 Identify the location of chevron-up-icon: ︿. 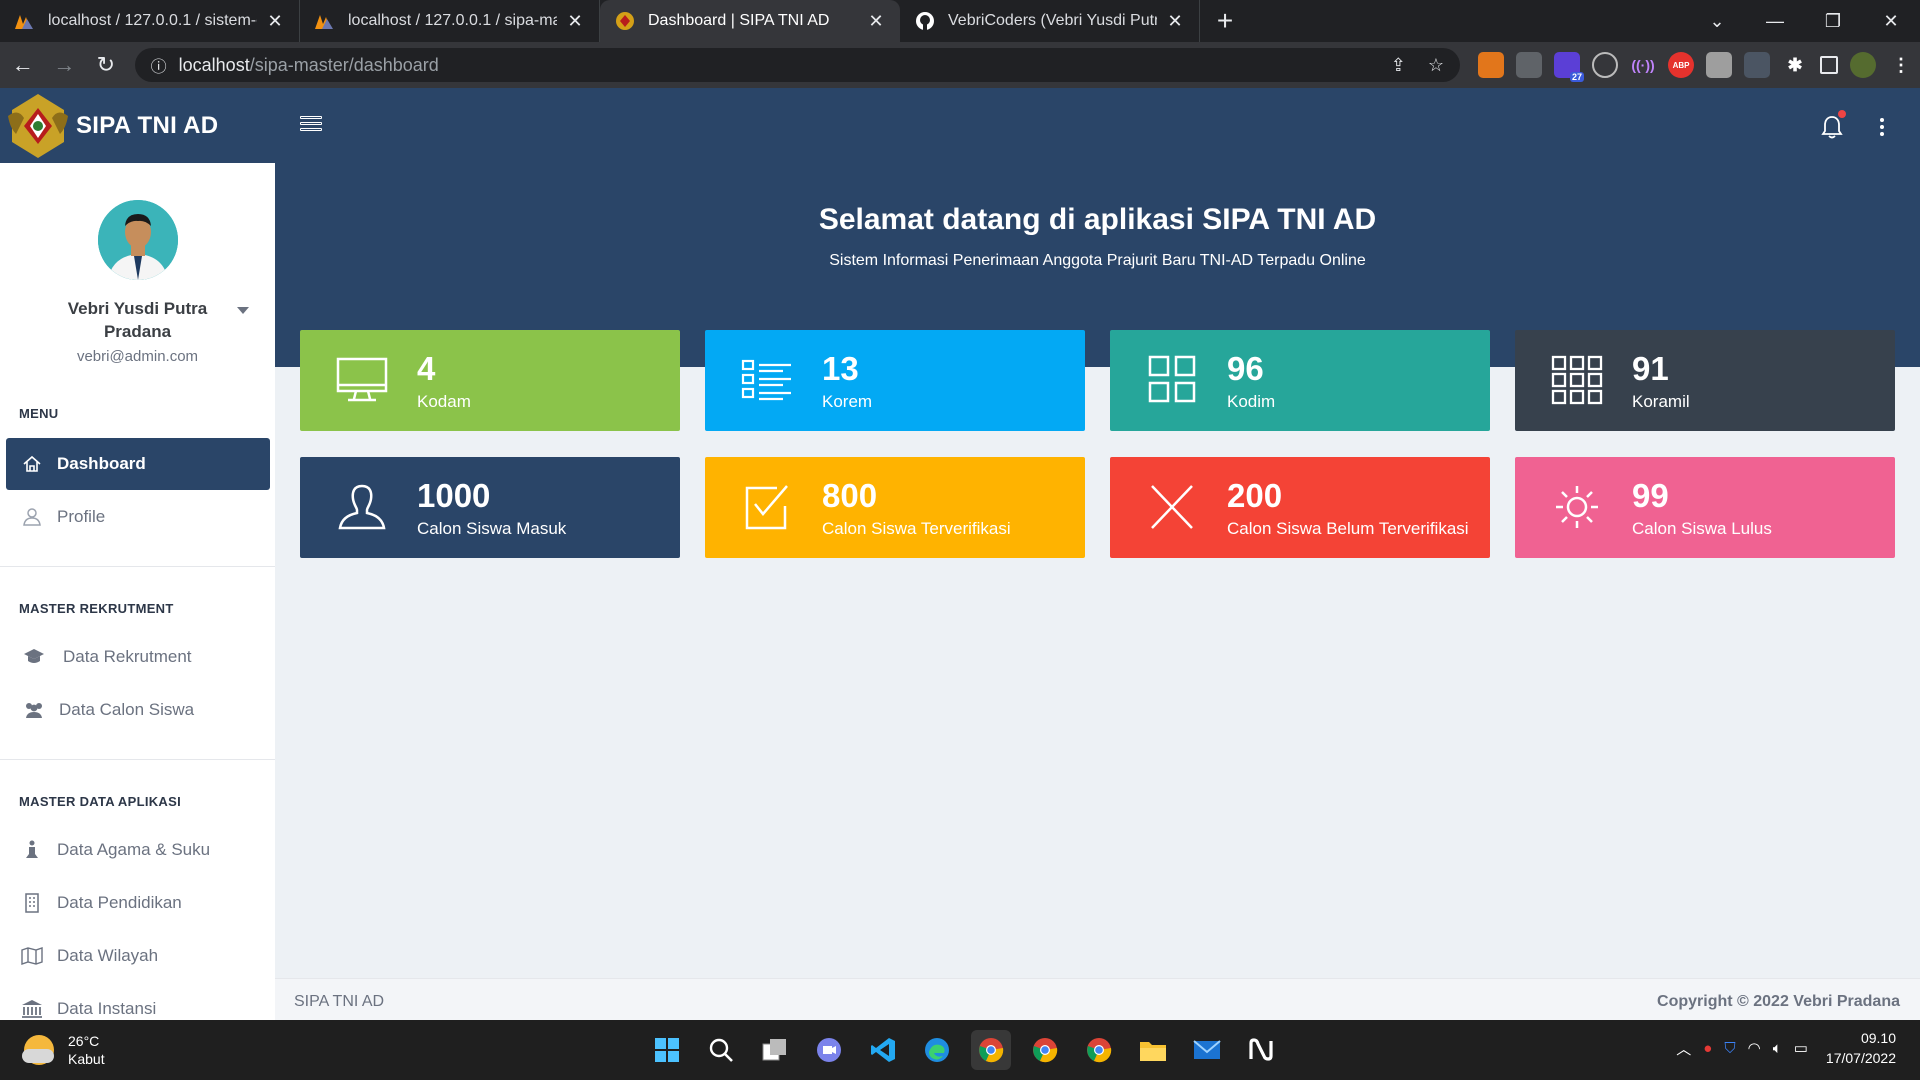
(1683, 1048).